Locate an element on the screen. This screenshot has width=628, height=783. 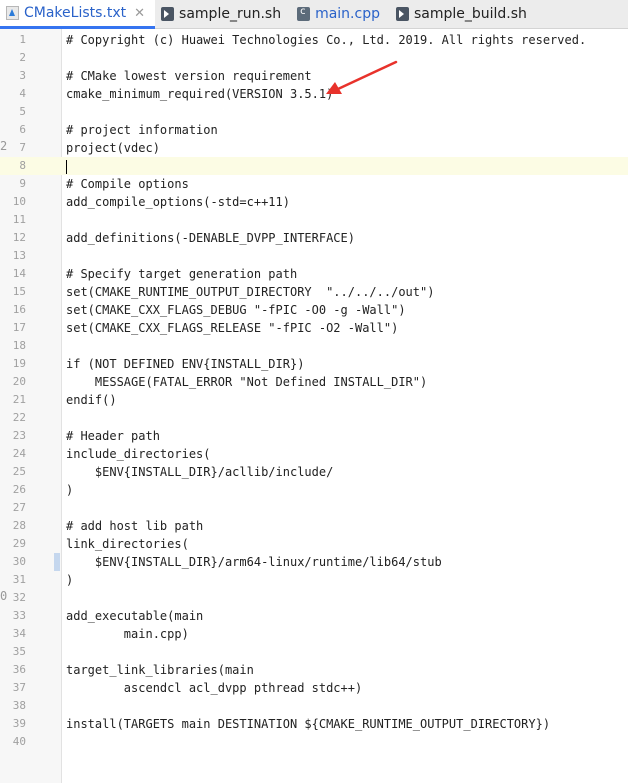
code-text: add_executable(main is located at coordinates (135, 616).